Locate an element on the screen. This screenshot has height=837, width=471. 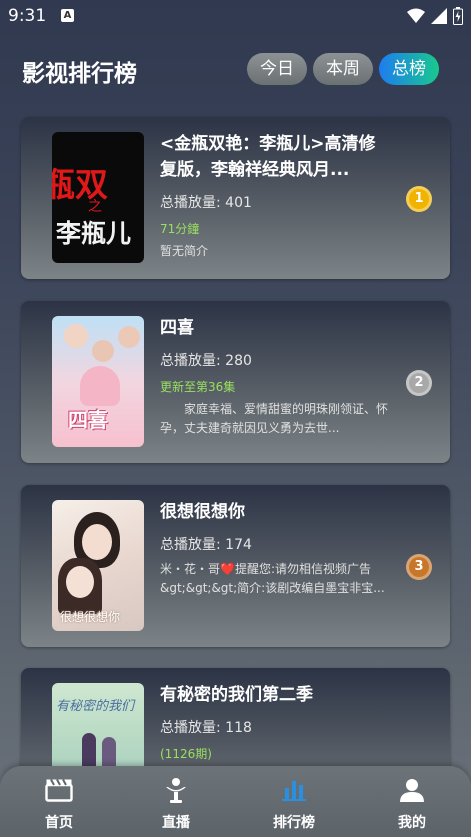
tab-all-time: 总榜 is located at coordinates (409, 69).